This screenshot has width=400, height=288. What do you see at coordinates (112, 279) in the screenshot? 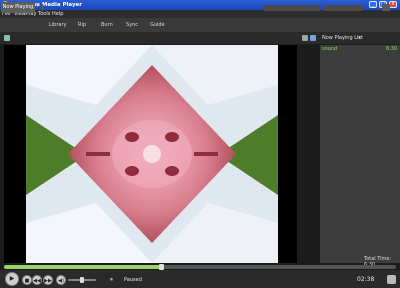
I see `pause-icon: ⏸` at bounding box center [112, 279].